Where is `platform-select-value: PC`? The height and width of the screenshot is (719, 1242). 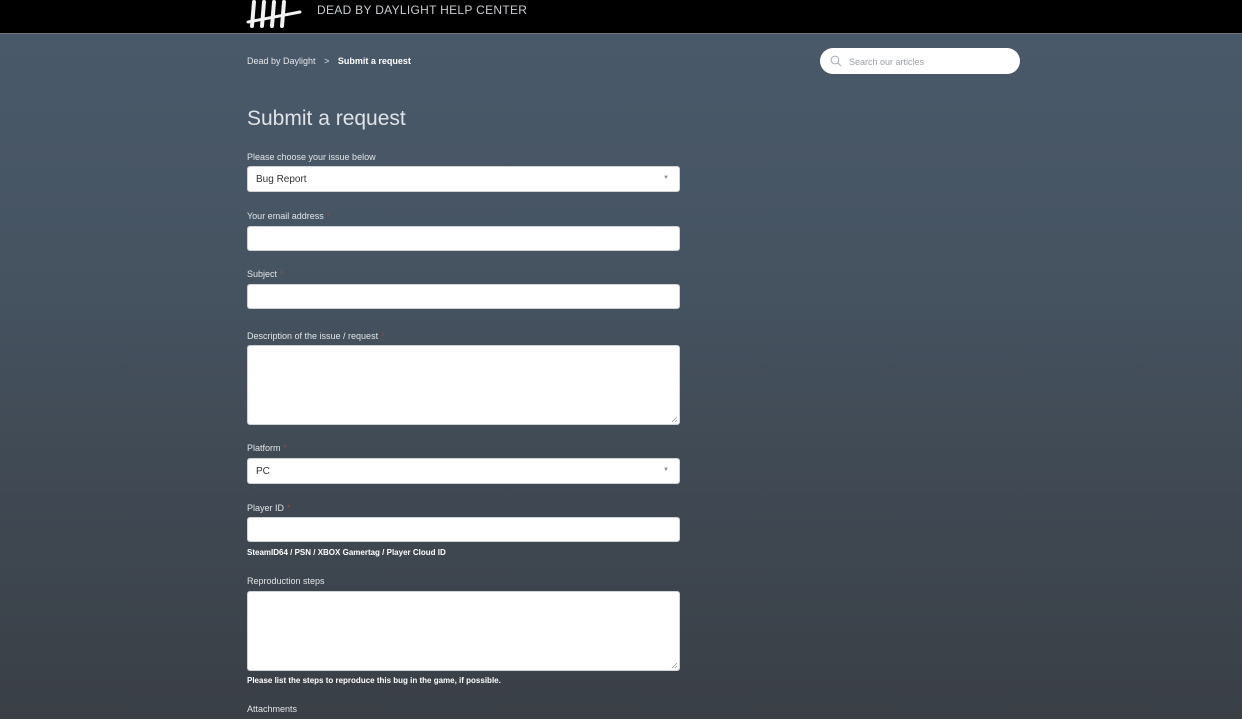
platform-select-value: PC is located at coordinates (263, 471).